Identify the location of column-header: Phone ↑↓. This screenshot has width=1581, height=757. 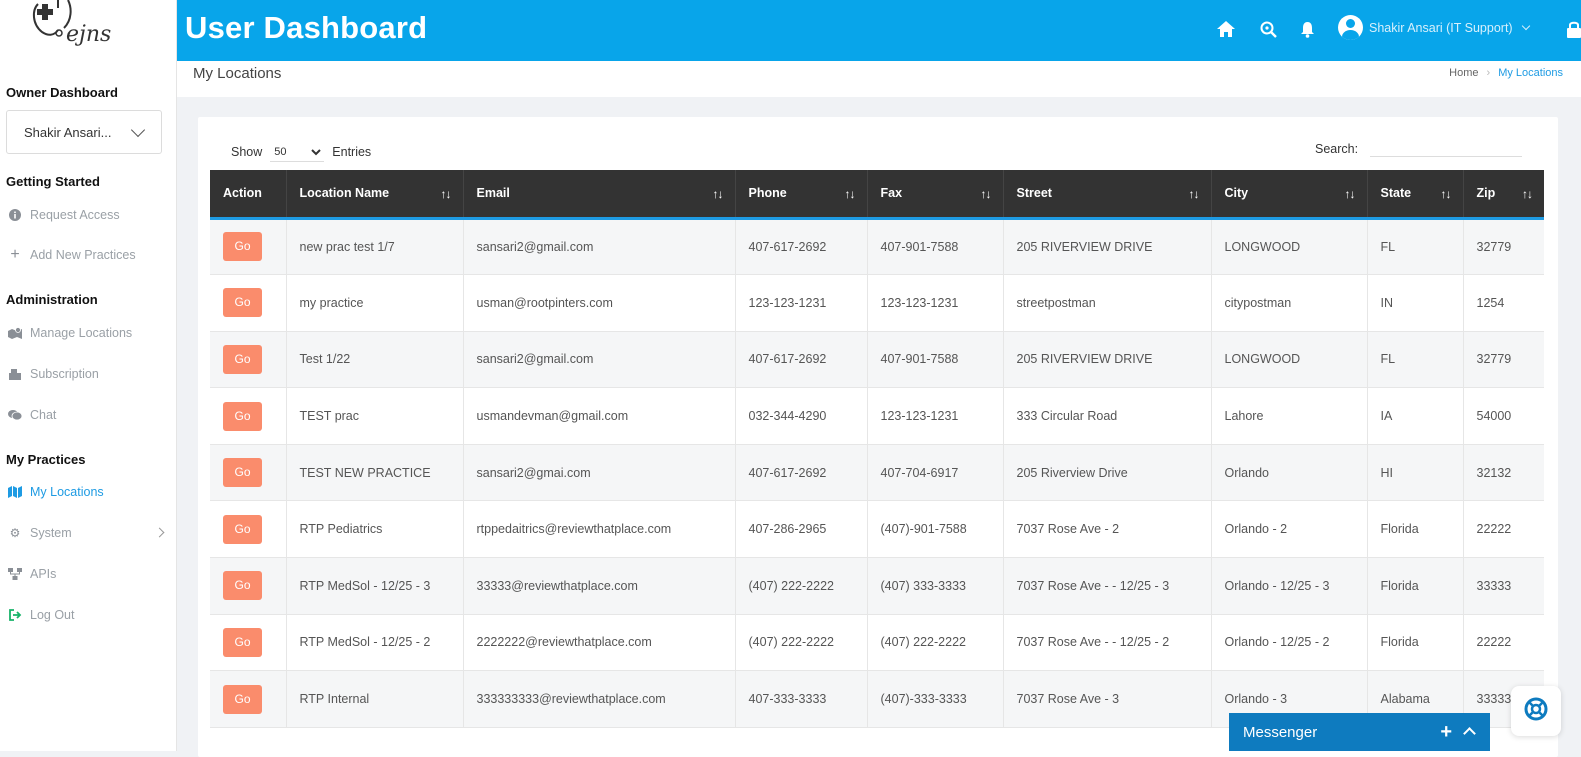
(800, 194).